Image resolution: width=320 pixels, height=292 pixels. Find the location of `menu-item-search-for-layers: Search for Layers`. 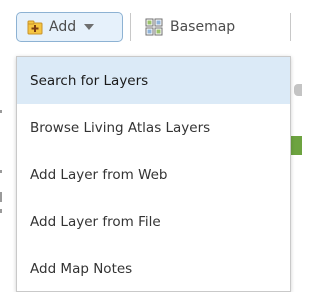

menu-item-search-for-layers: Search for Layers is located at coordinates (153, 80).